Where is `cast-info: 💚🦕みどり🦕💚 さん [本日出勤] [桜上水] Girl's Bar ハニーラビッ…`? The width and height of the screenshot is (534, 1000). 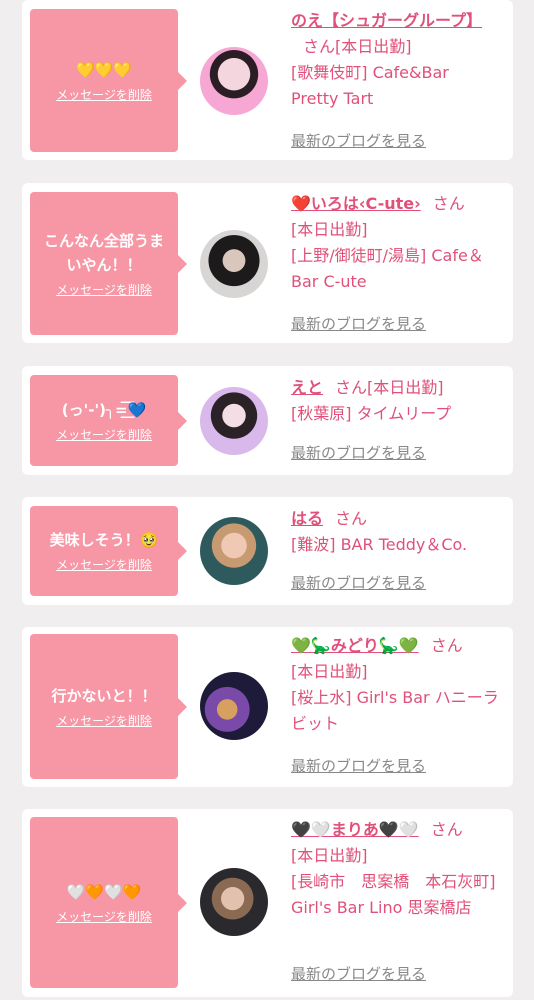 cast-info: 💚🦕みどり🦕💚 さん [本日出勤] [桜上水] Girl's Bar ハニーラビッ… is located at coordinates (396, 685).